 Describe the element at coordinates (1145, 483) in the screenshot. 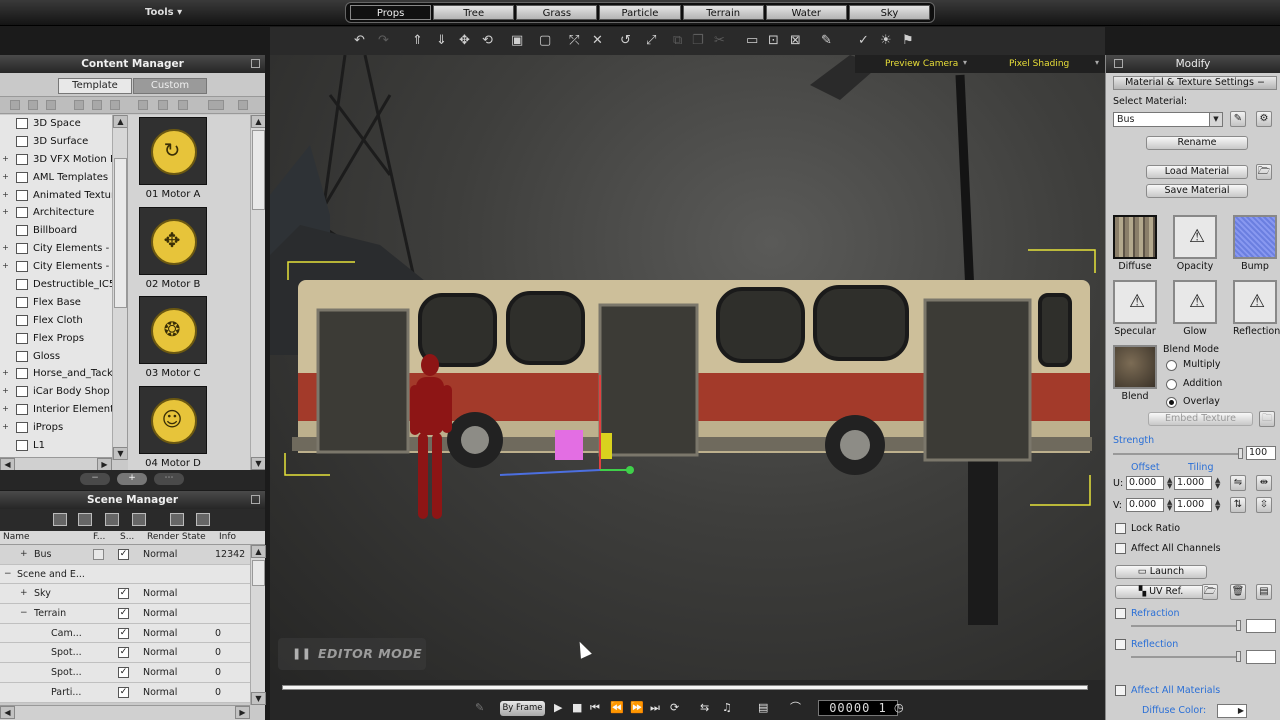

I see `u-offset-field: 0.000` at that location.